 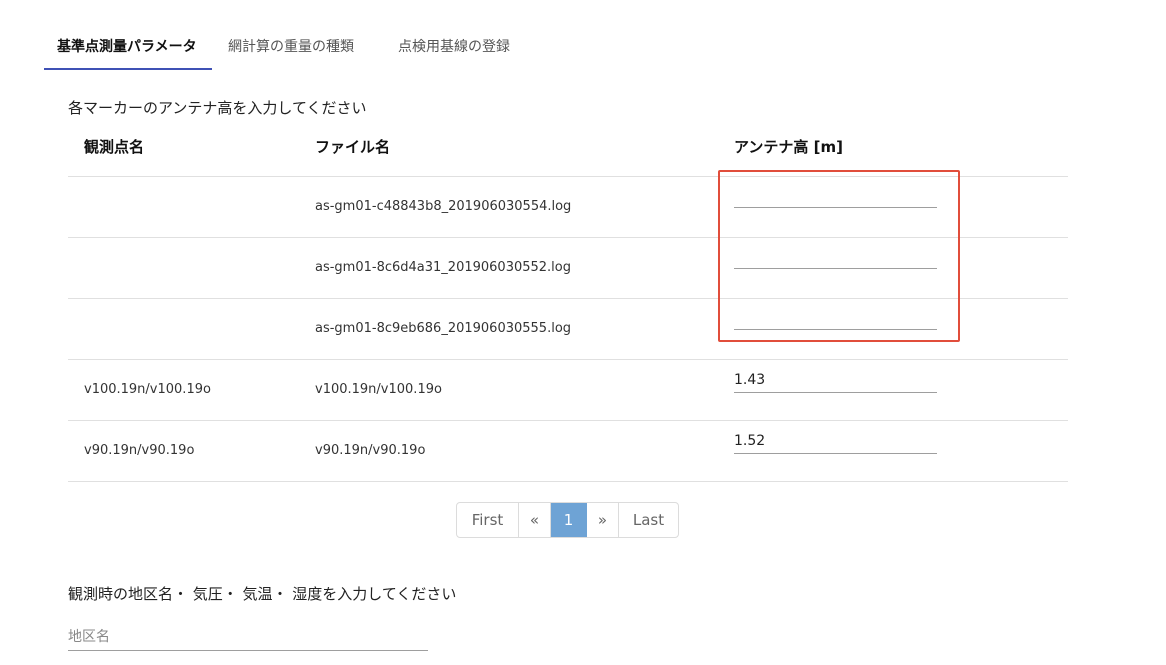 I want to click on column-header-station: 観測点名, so click(x=114, y=147).